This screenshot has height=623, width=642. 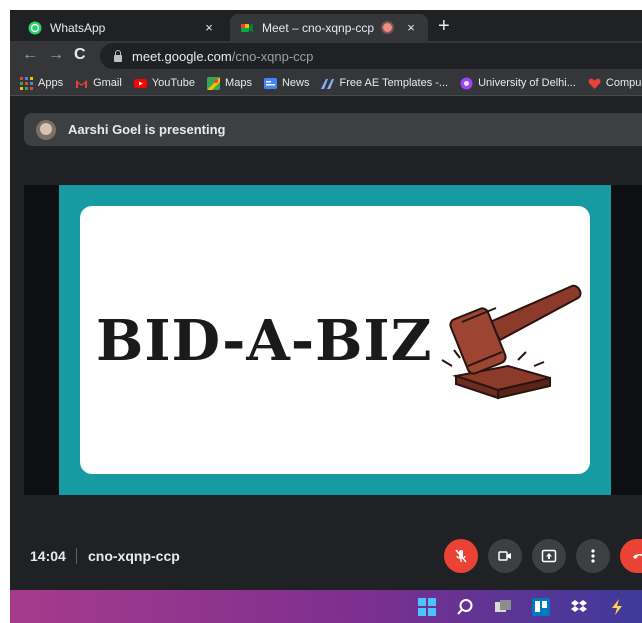 I want to click on mic-off-button, so click(x=461, y=556).